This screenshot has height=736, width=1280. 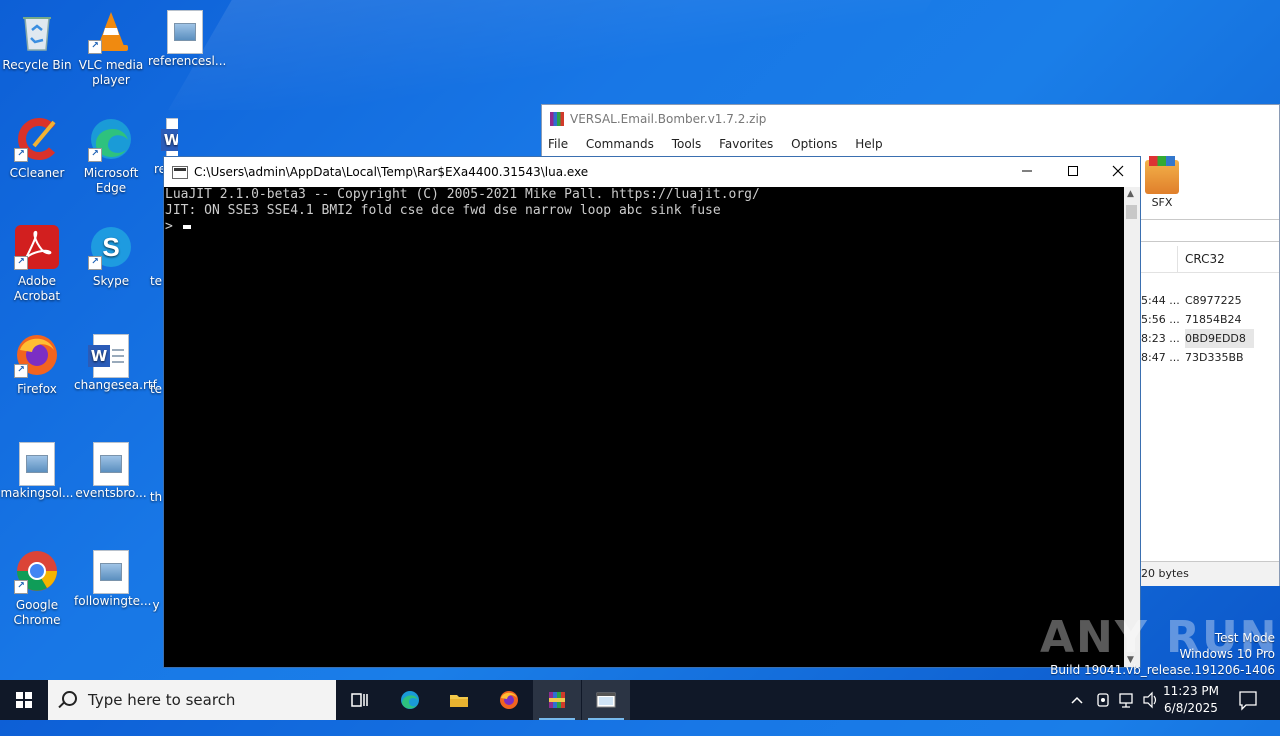 What do you see at coordinates (37, 355) in the screenshot?
I see `firefox-logo-icon: ↗` at bounding box center [37, 355].